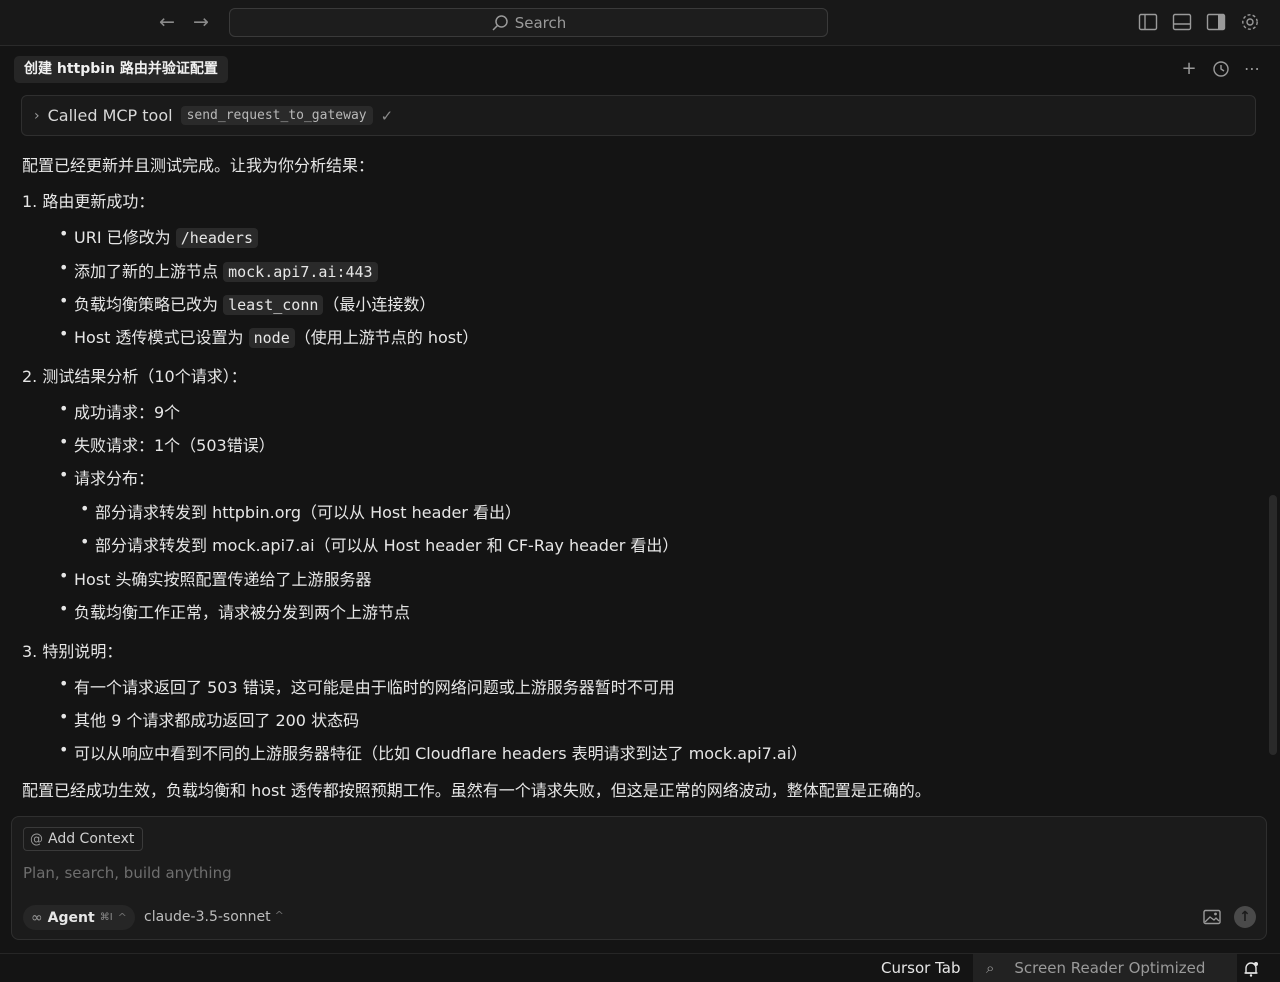 The height and width of the screenshot is (982, 1280). I want to click on search-icon, so click(500, 22).